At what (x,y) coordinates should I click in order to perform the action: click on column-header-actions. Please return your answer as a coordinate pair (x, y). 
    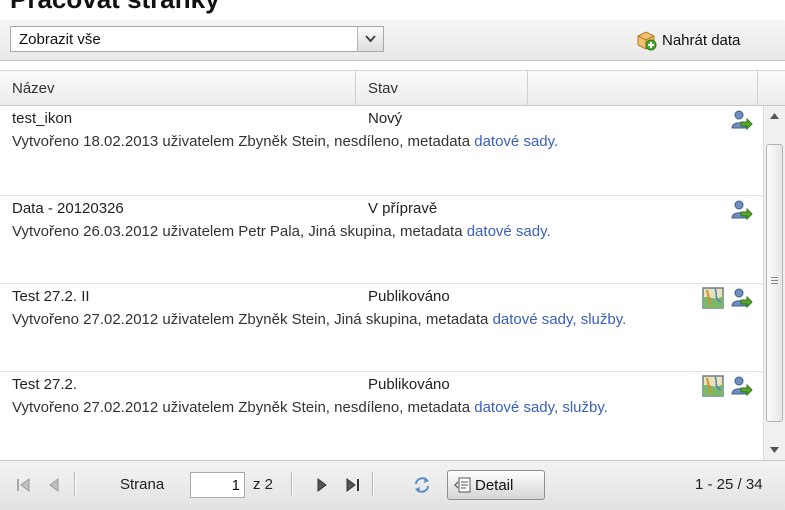
    Looking at the image, I should click on (643, 88).